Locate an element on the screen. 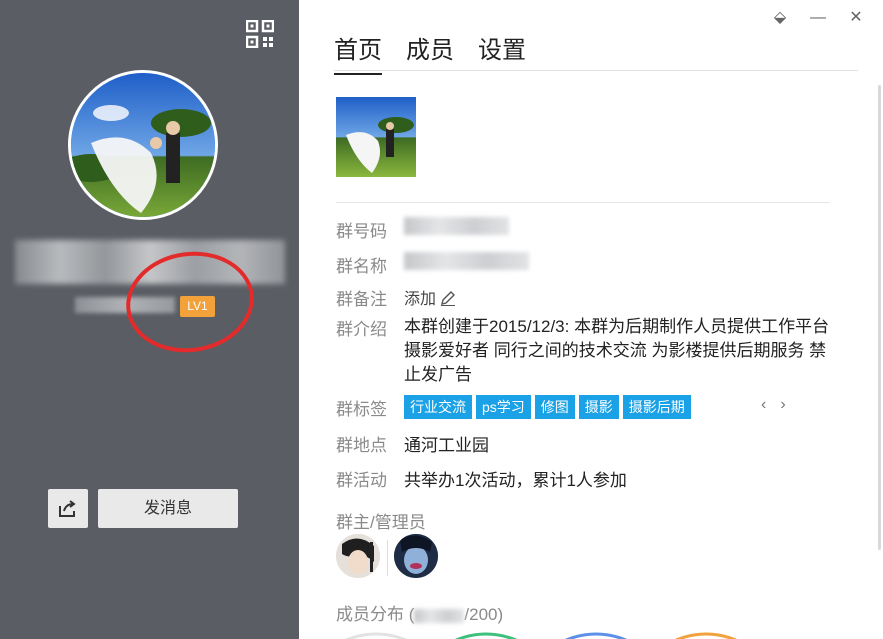 This screenshot has width=883, height=639. group-tags-row: 群标签 行业交流 ps学习 修图 摄影 摄影后期 is located at coordinates (515, 407).